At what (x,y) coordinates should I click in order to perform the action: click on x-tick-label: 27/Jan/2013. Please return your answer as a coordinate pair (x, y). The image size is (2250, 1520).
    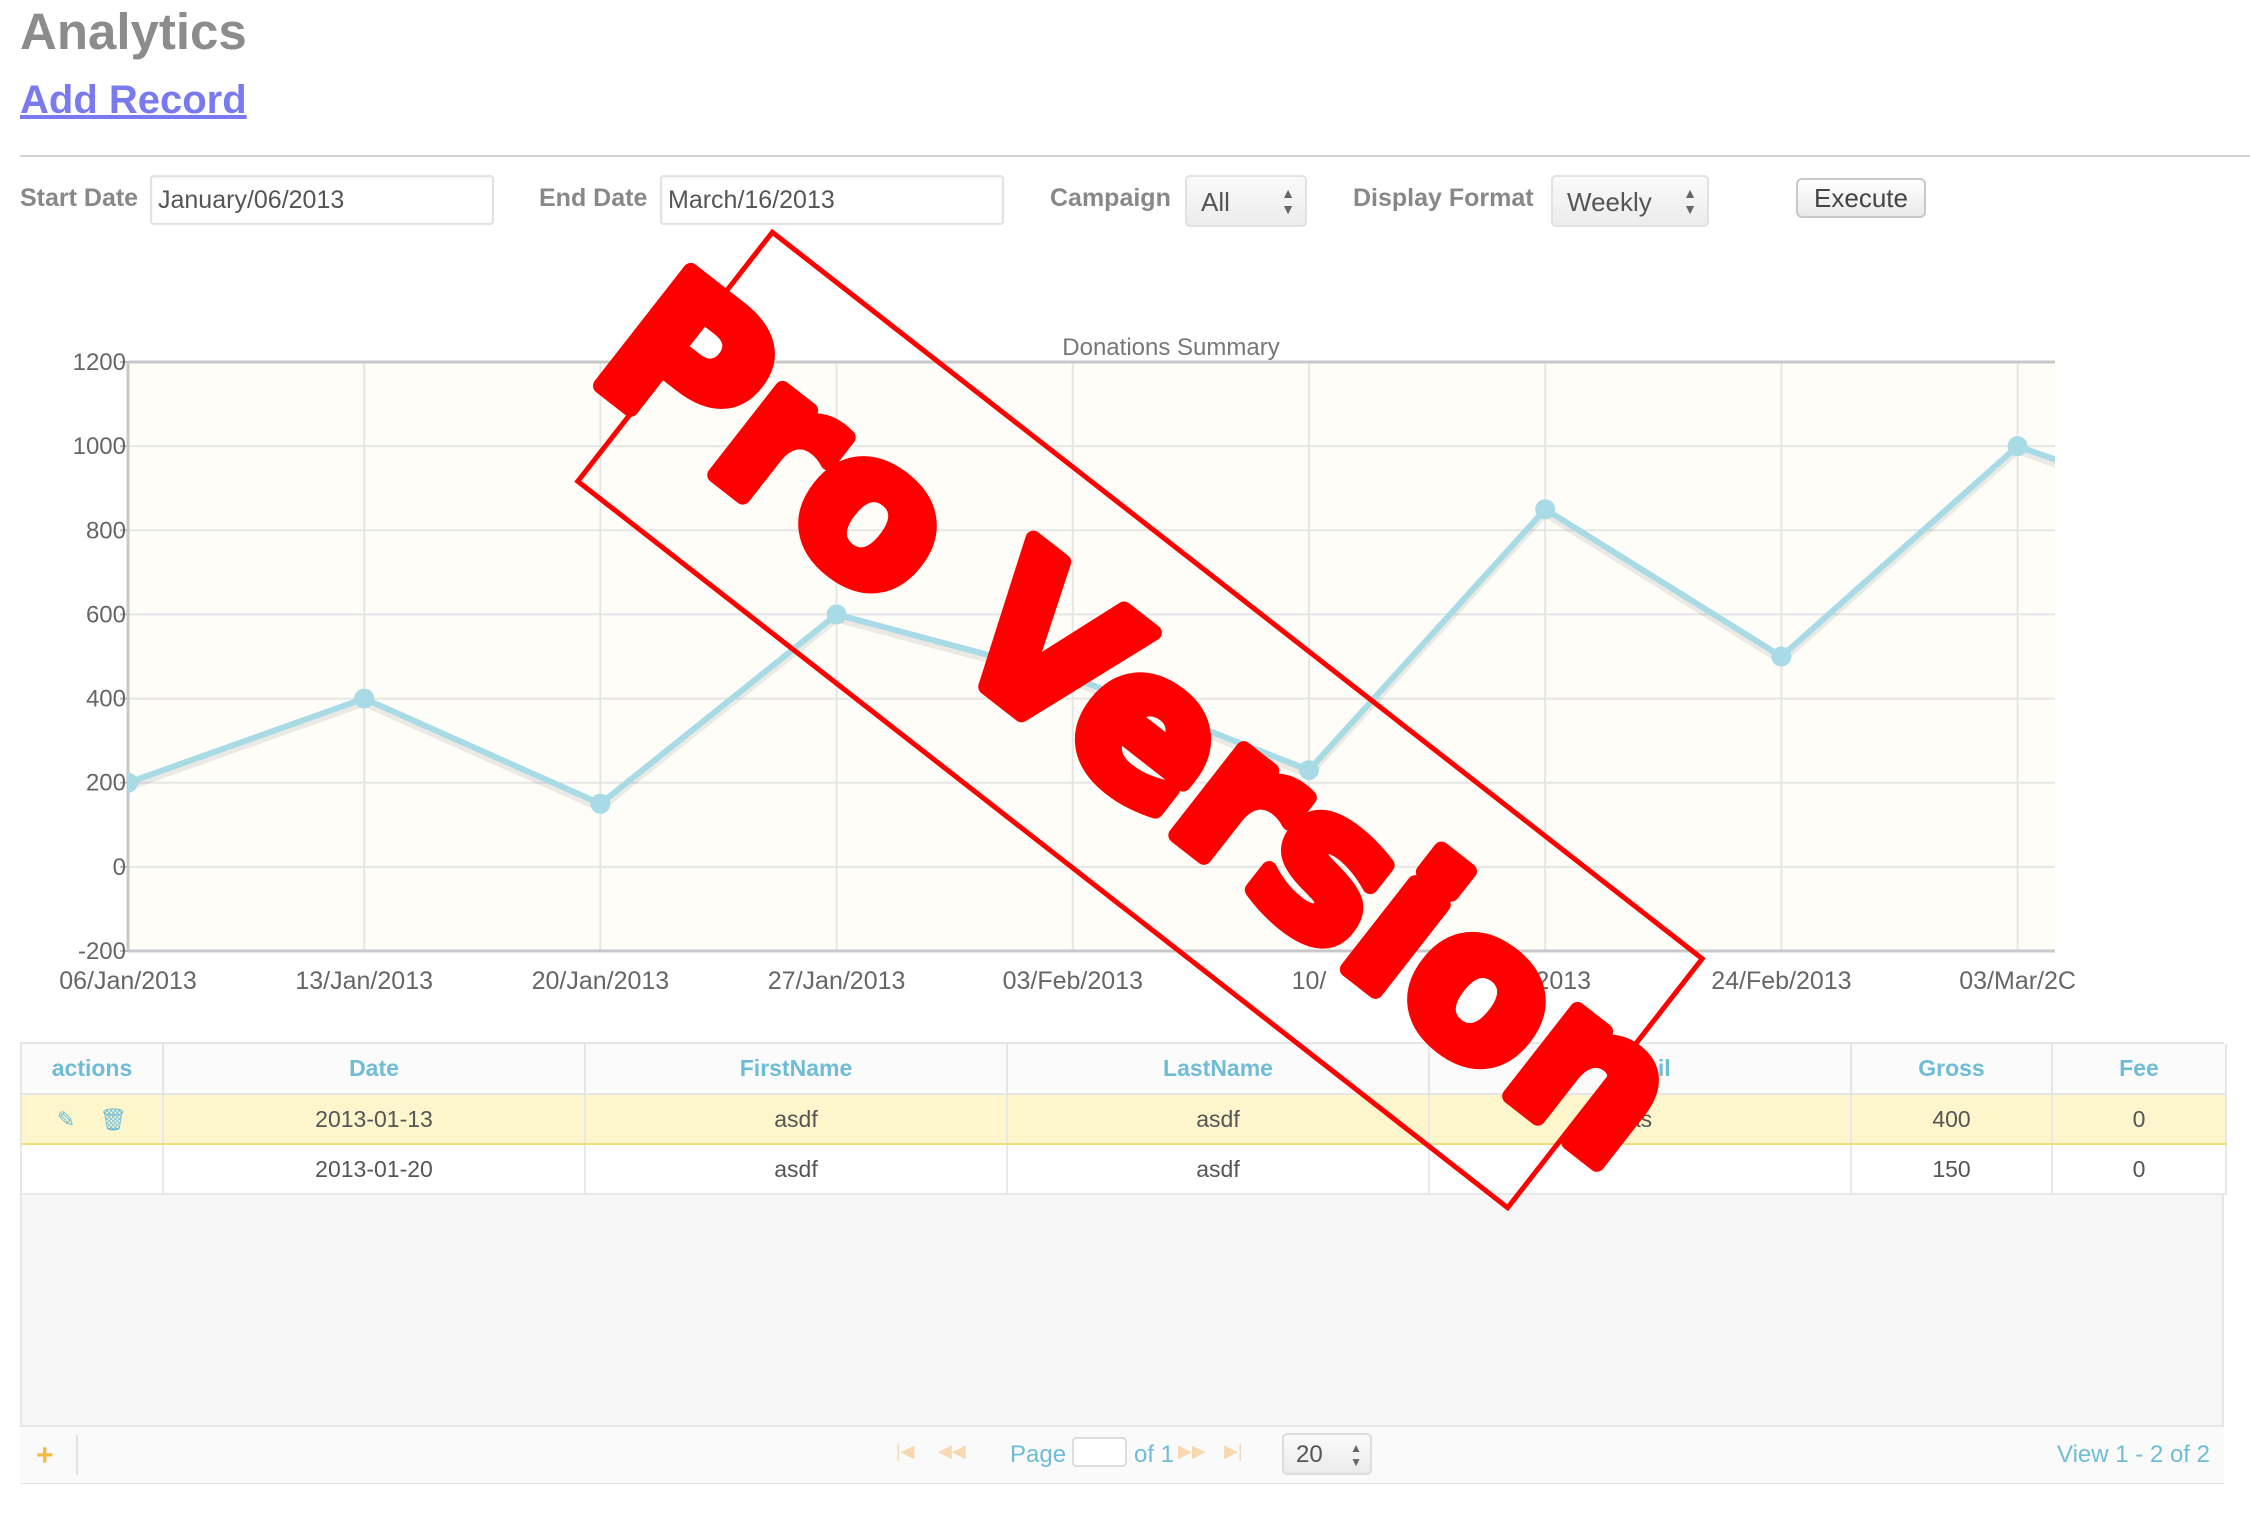
    Looking at the image, I should click on (837, 981).